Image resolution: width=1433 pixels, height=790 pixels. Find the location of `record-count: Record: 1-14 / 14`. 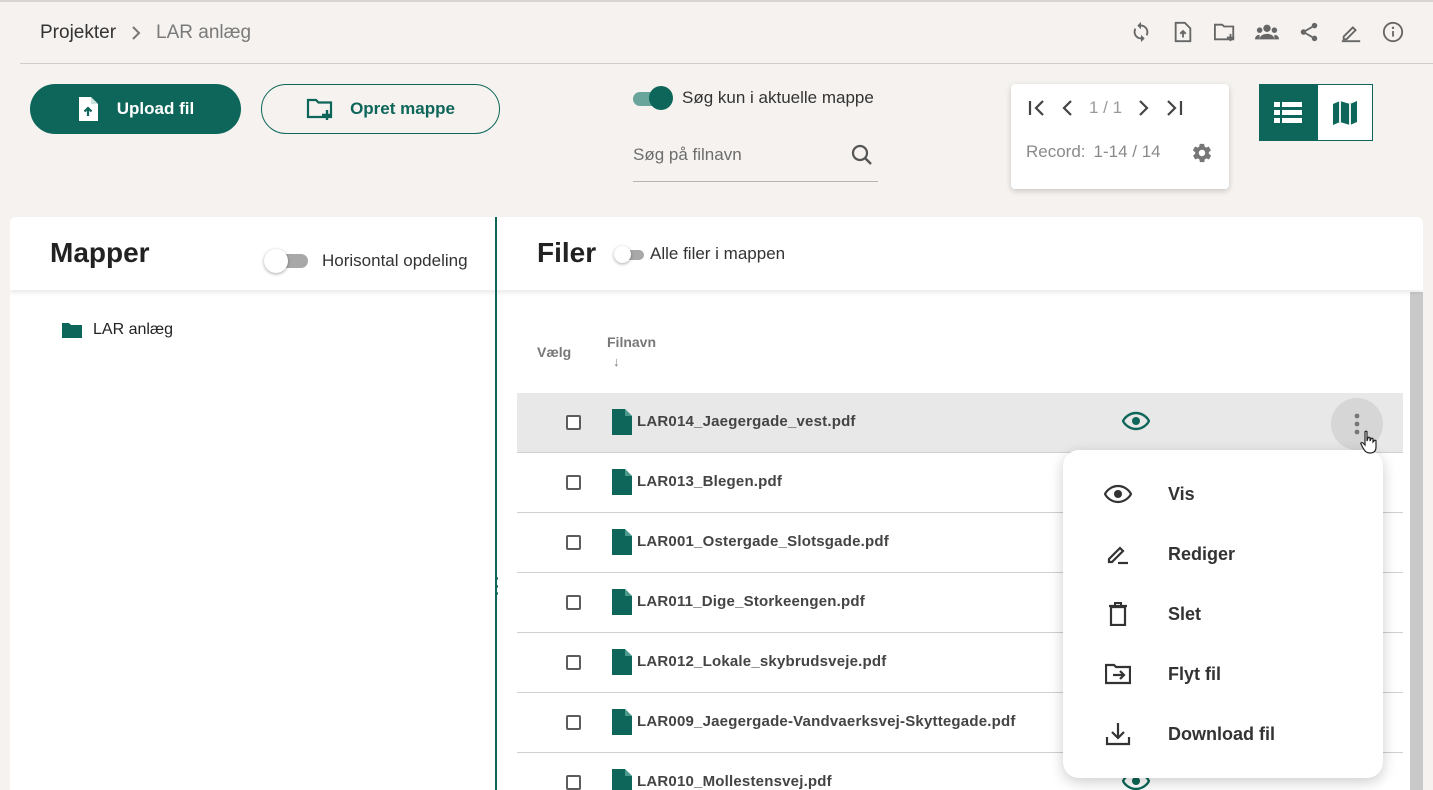

record-count: Record: 1-14 / 14 is located at coordinates (1093, 152).